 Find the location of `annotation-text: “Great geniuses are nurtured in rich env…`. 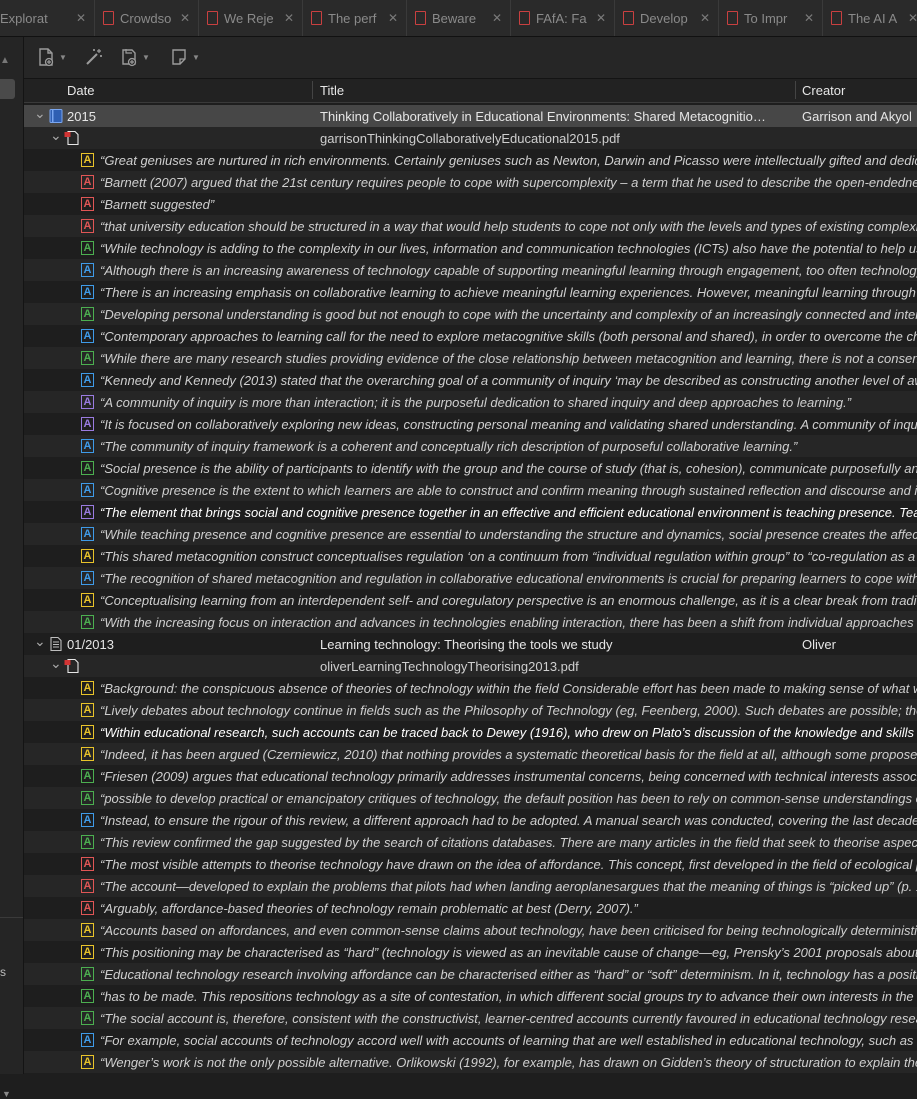

annotation-text: “Great geniuses are nurtured in rich env… is located at coordinates (508, 160).